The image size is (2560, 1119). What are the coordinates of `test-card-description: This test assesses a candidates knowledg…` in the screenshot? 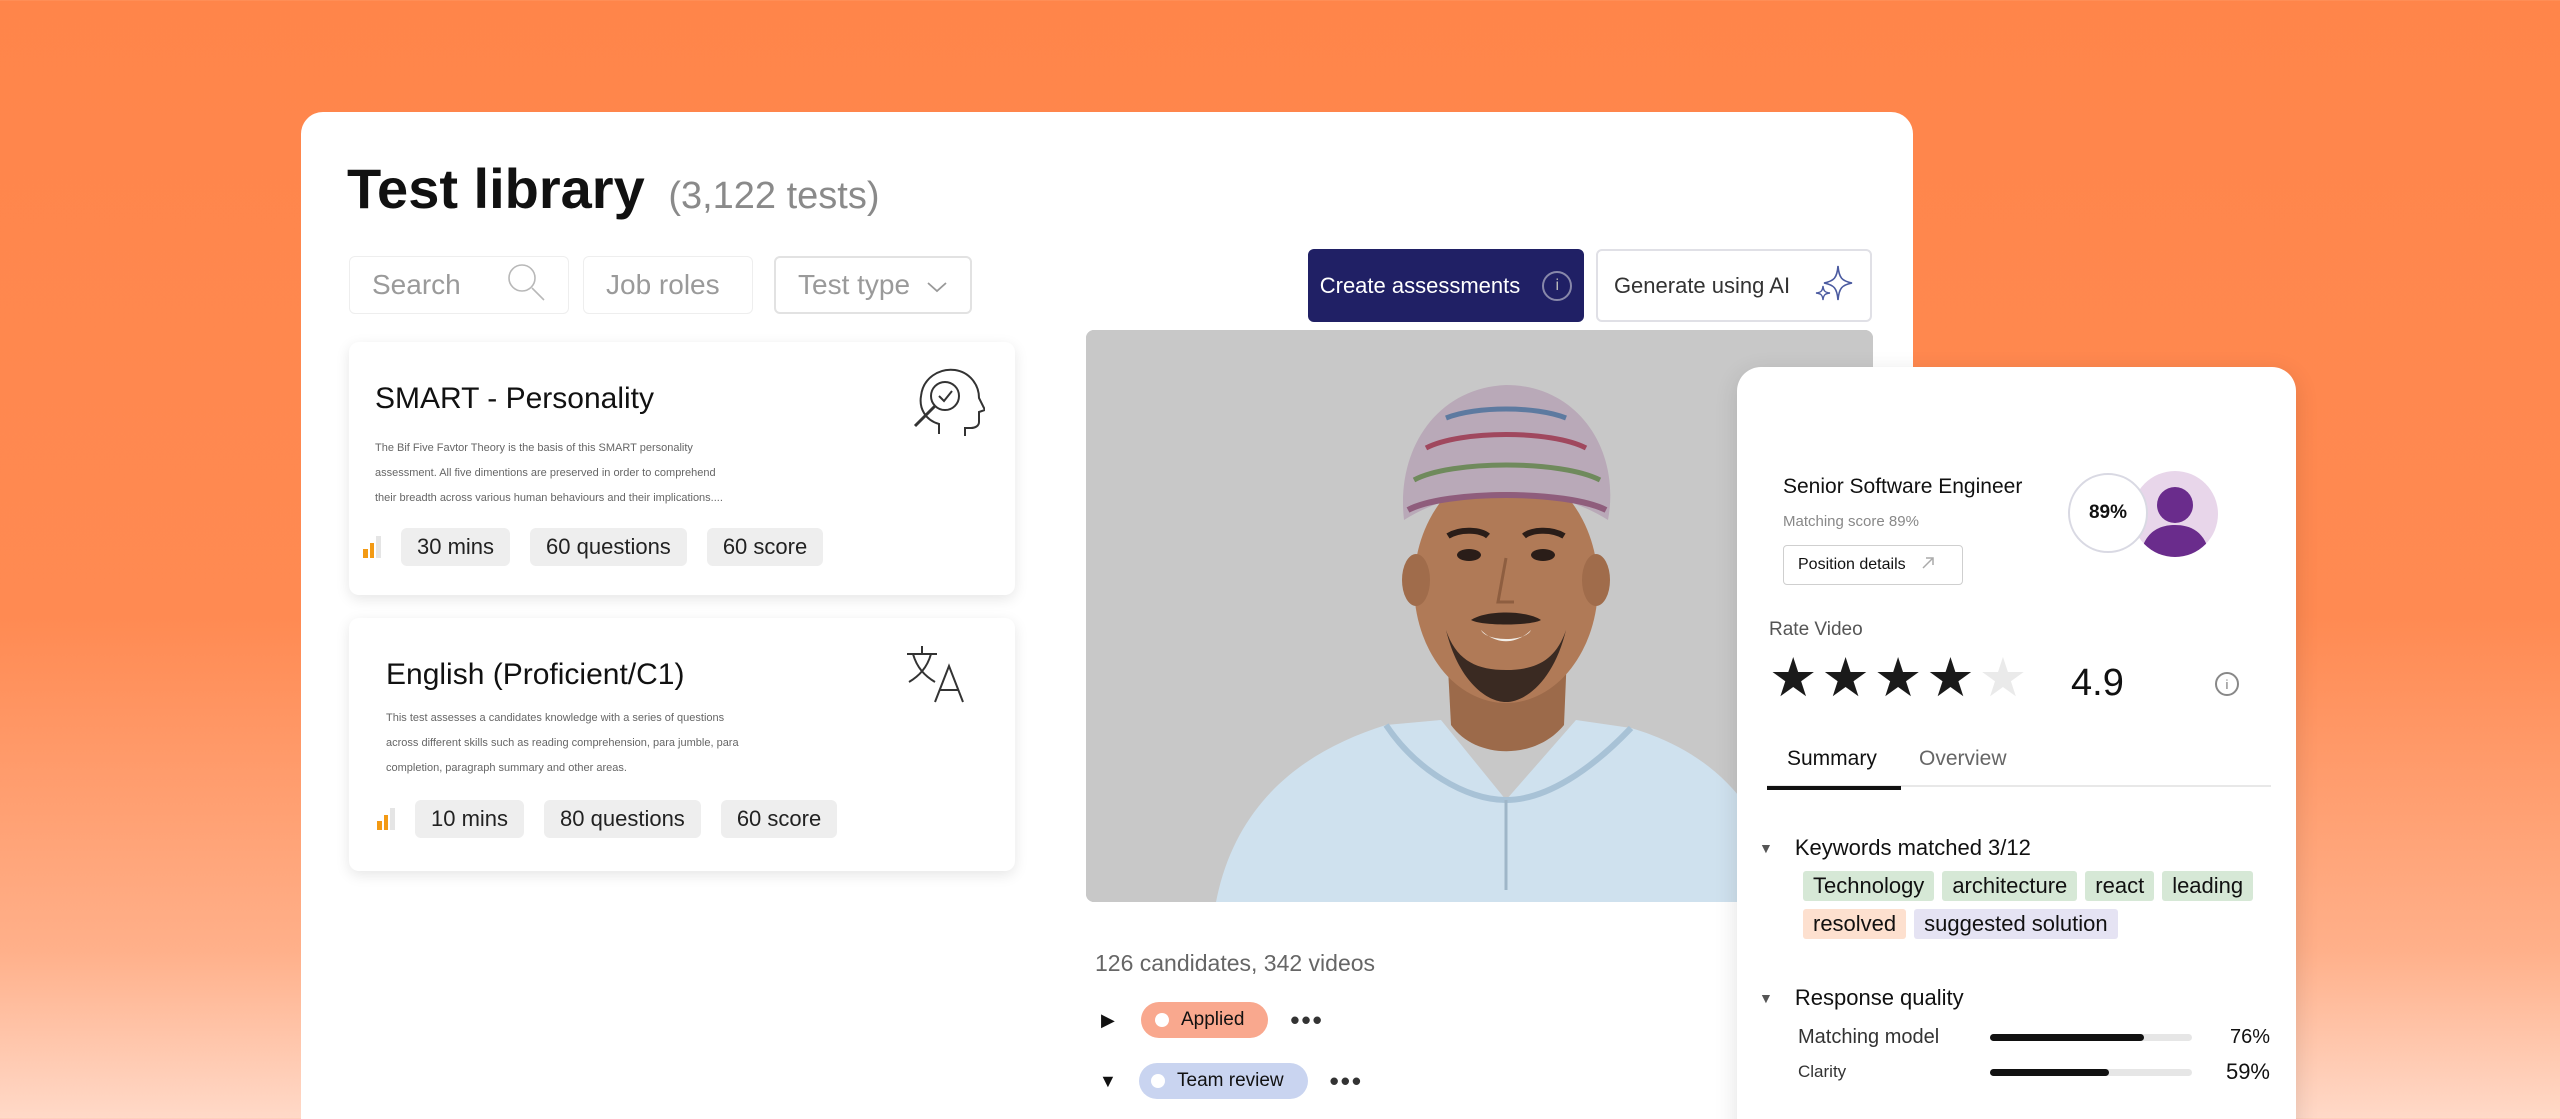 It's located at (586, 743).